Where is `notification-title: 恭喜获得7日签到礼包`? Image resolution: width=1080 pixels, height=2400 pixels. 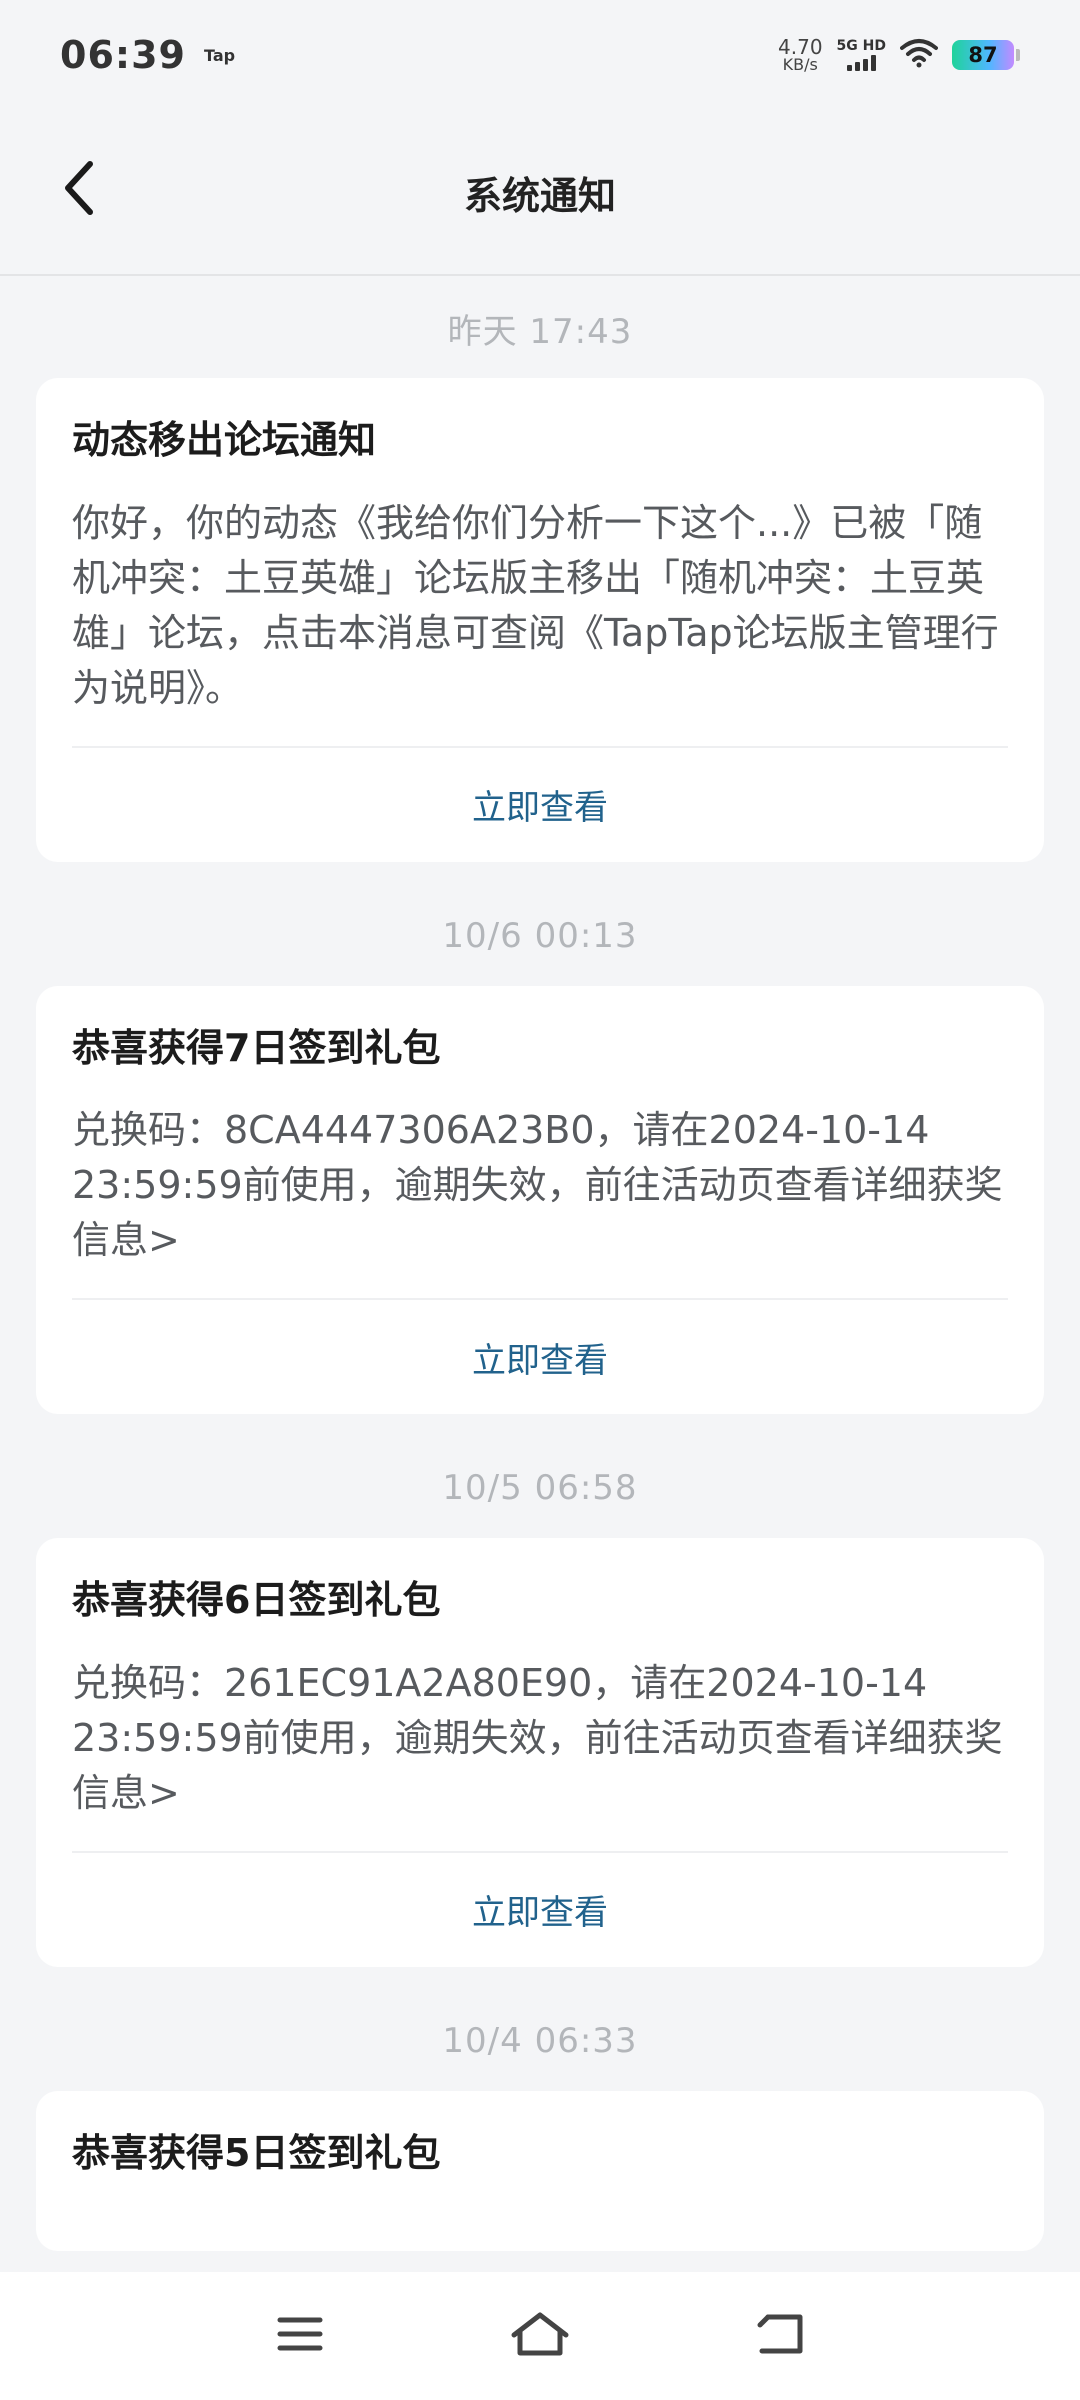
notification-title: 恭喜获得7日签到礼包 is located at coordinates (256, 1047).